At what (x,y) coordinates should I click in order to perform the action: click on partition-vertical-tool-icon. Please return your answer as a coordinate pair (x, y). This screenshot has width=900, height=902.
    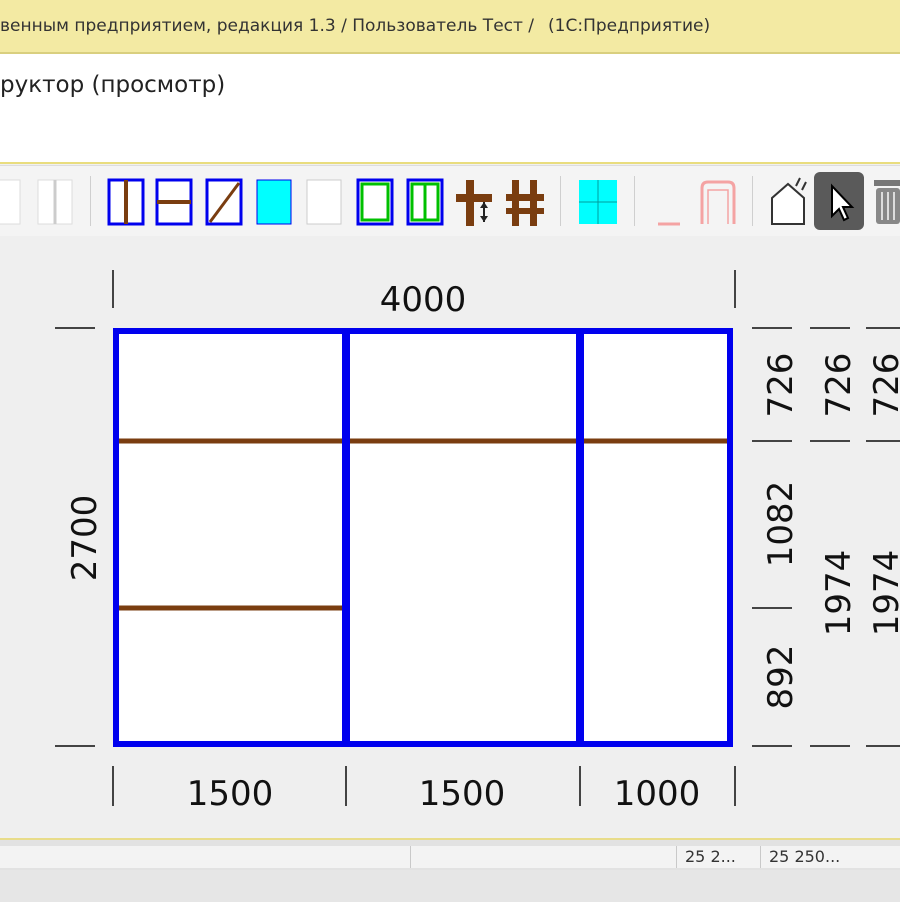
    Looking at the image, I should click on (127, 201).